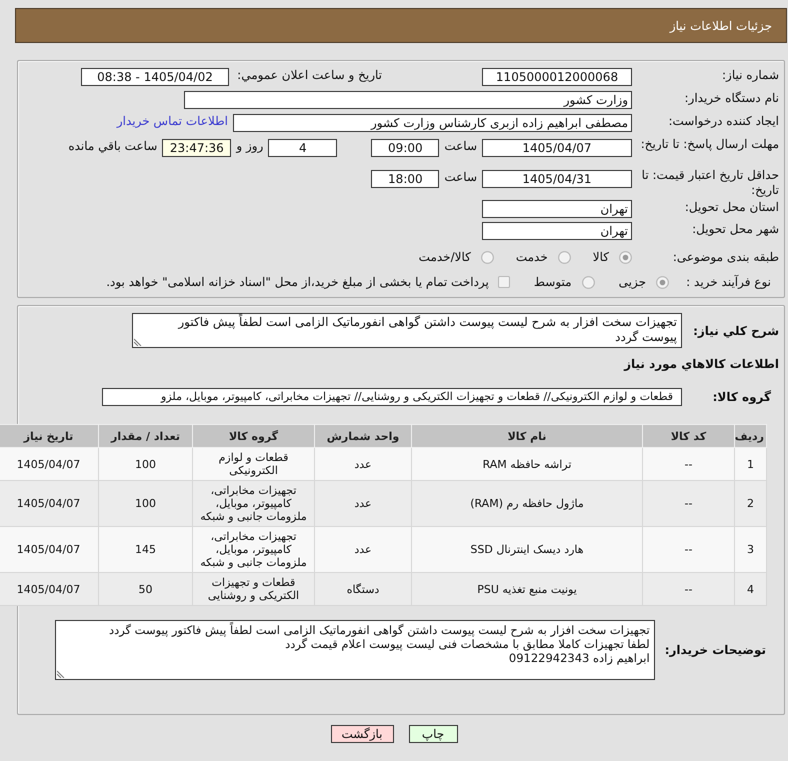  I want to click on field-label: طبقه بندی موضوعی:, so click(725, 257).